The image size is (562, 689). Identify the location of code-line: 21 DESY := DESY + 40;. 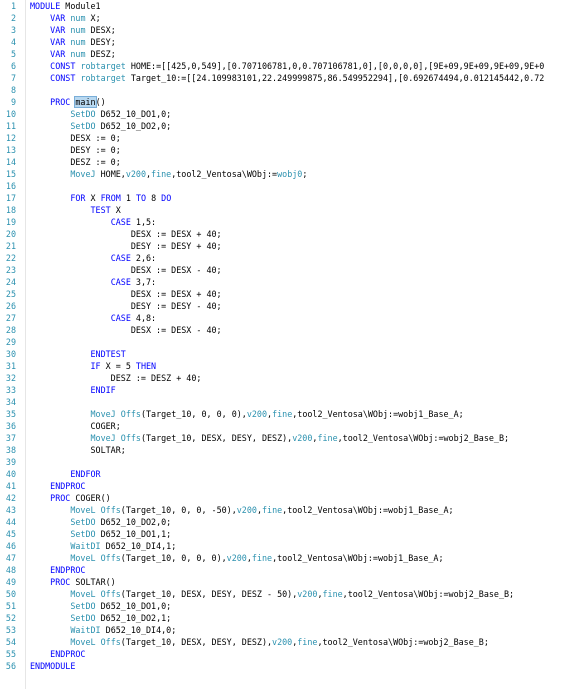
(281, 246).